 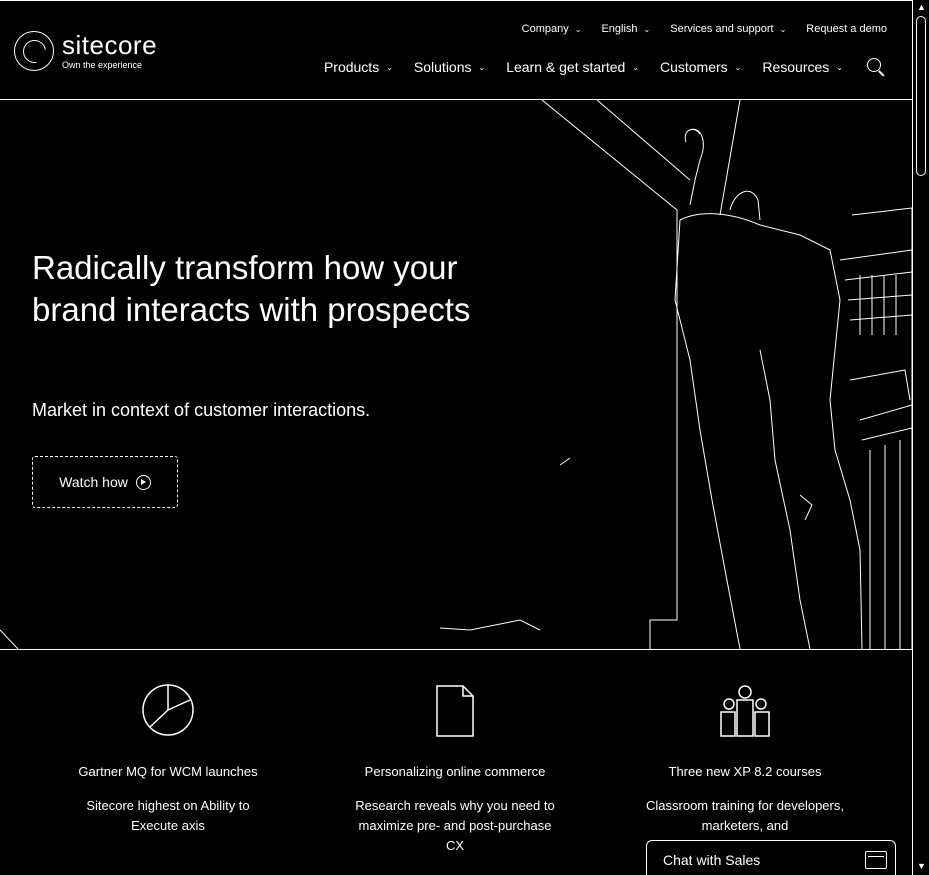 I want to click on nav-solutions: Solutions ⌄, so click(x=449, y=67).